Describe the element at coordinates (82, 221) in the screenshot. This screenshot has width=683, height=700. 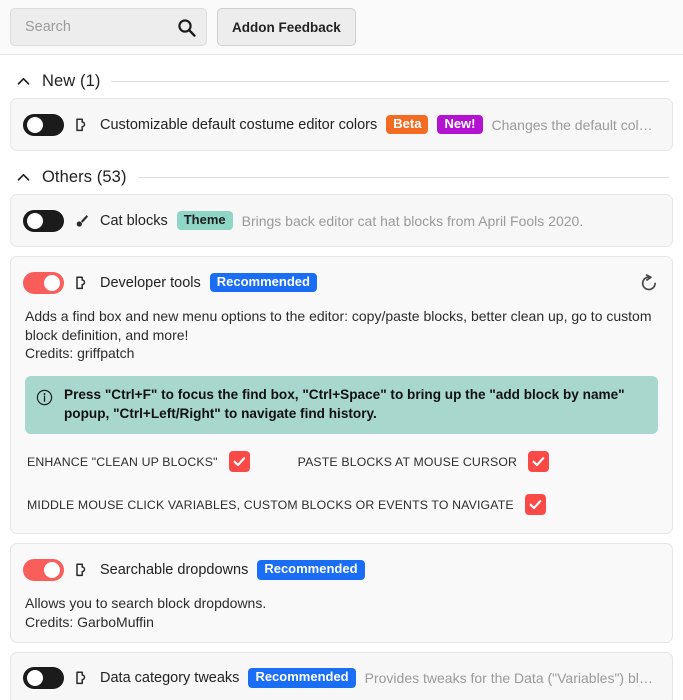
I see `paintbrush-icon` at that location.